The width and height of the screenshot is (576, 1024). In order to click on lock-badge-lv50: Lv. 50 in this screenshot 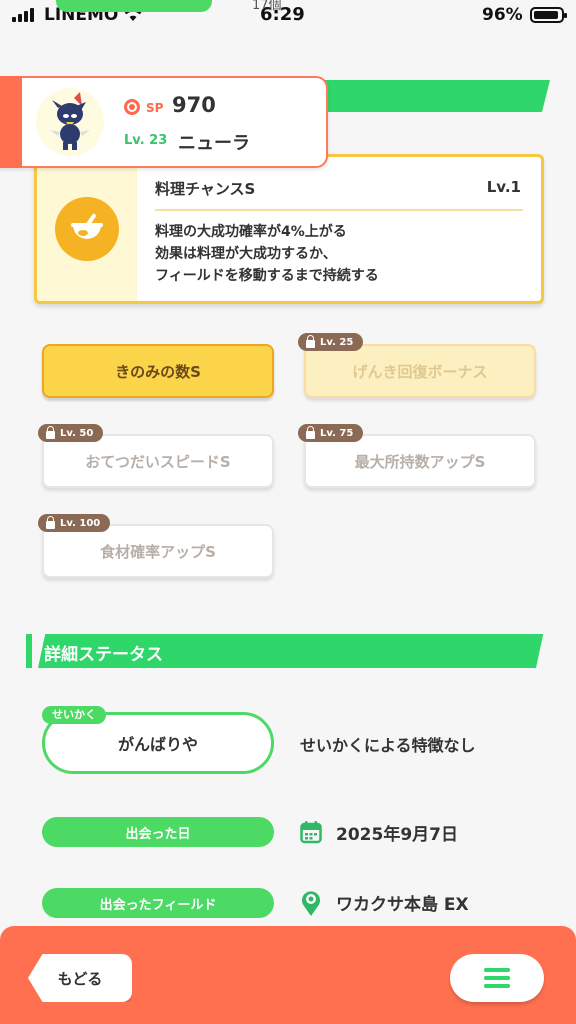, I will do `click(71, 433)`.